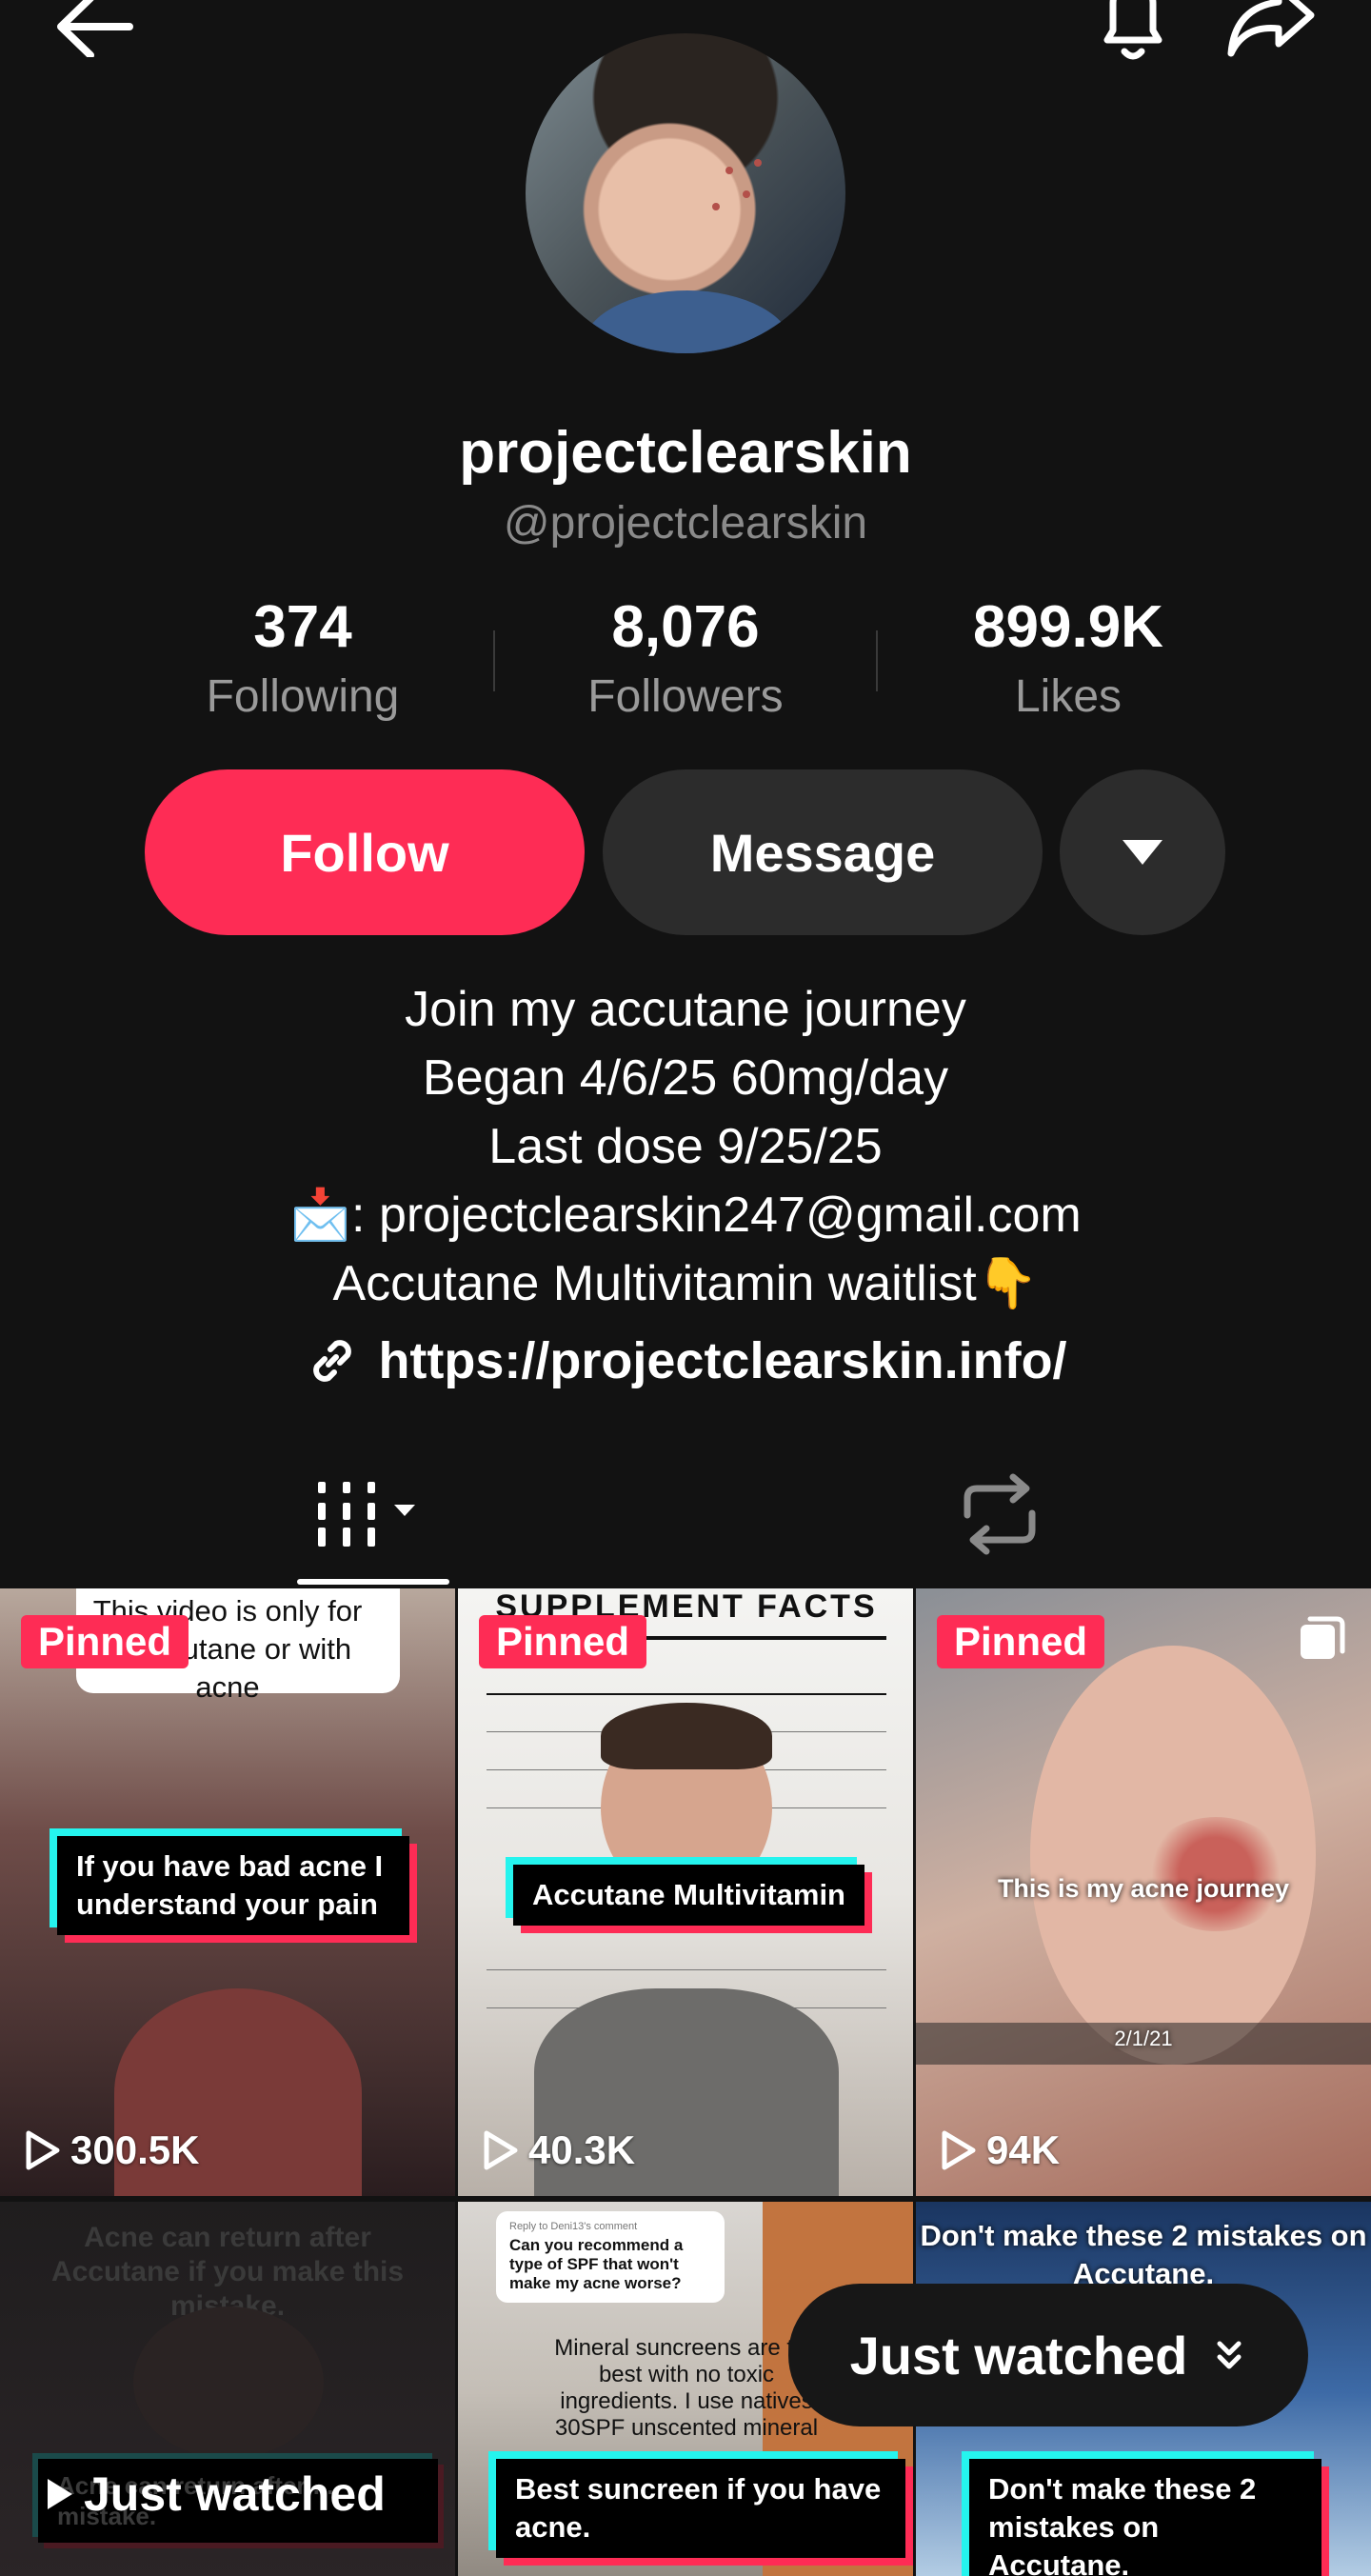 This screenshot has width=1371, height=2576. What do you see at coordinates (686, 1736) in the screenshot?
I see `hair-shape` at bounding box center [686, 1736].